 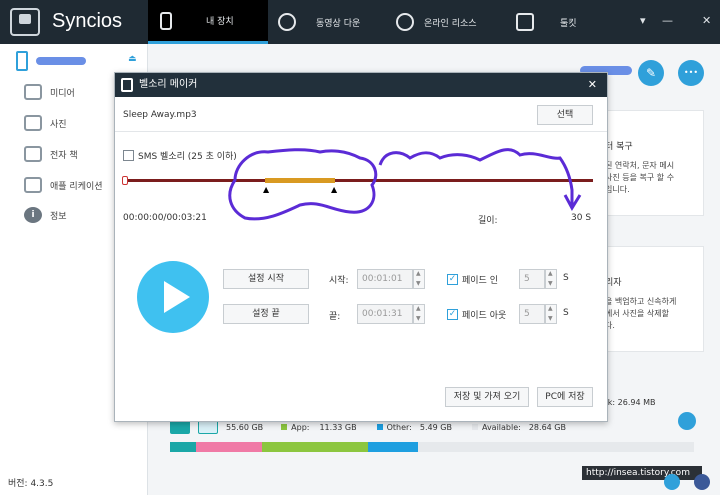 What do you see at coordinates (64, 155) in the screenshot?
I see `sidebar-item-label: 전자 책` at bounding box center [64, 155].